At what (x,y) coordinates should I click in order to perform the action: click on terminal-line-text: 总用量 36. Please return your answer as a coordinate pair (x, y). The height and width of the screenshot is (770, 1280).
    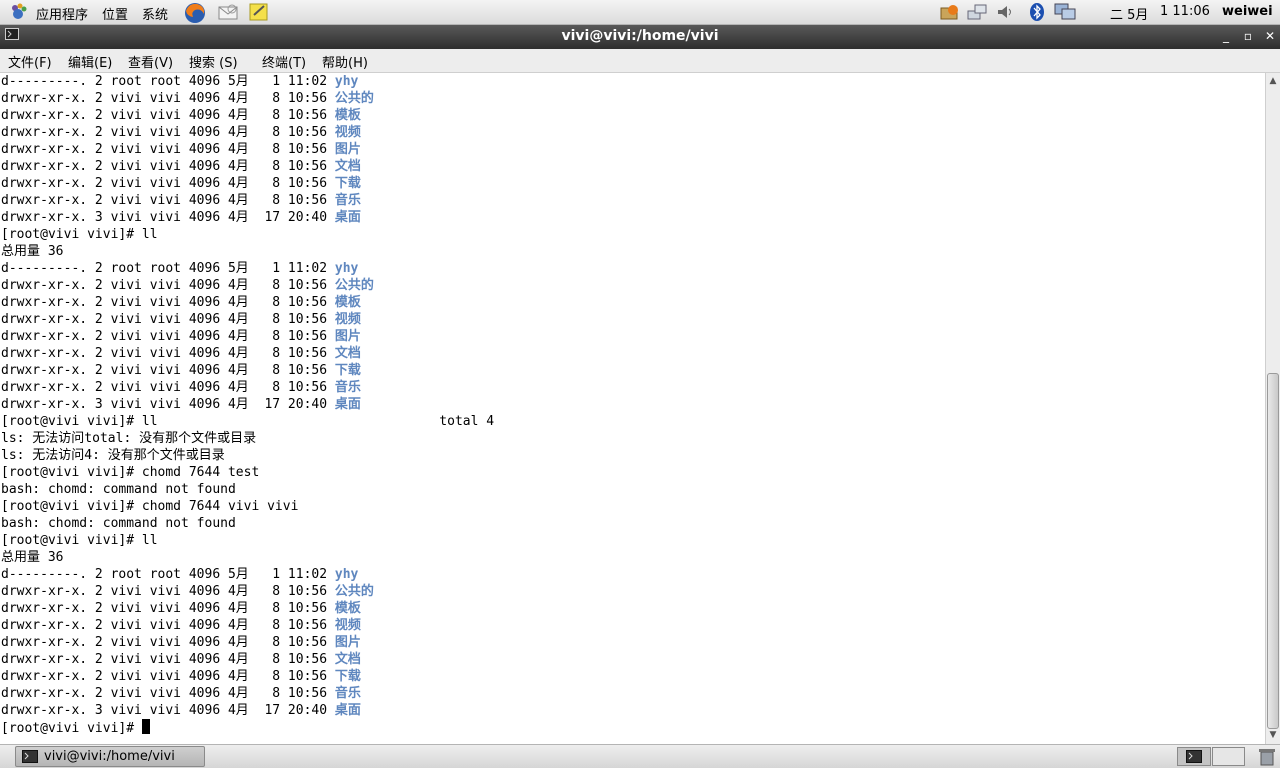
    Looking at the image, I should click on (32, 557).